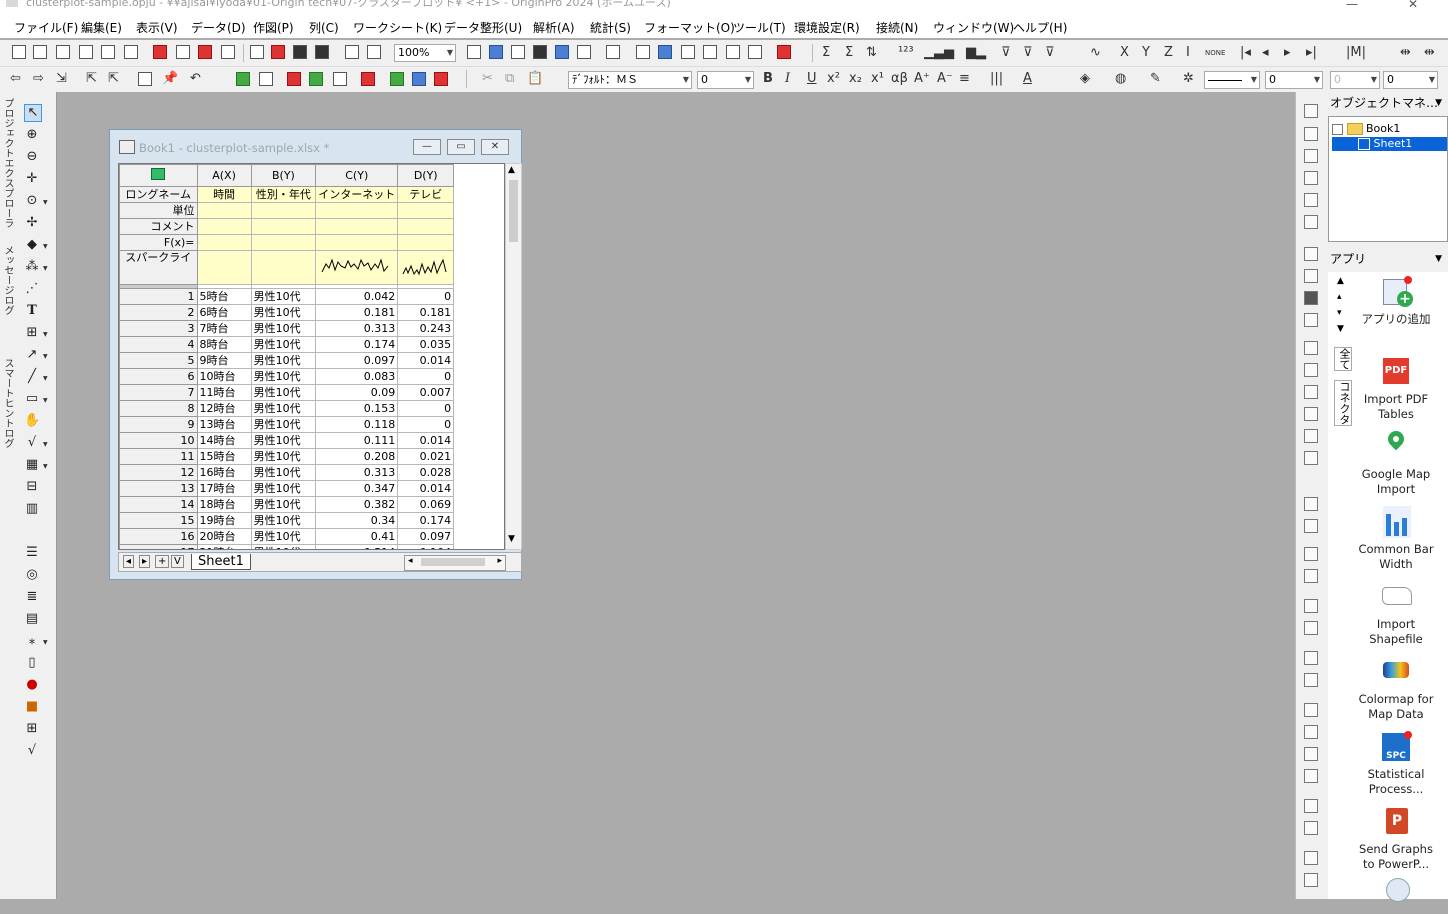 This screenshot has height=914, width=1448. Describe the element at coordinates (7, 280) in the screenshot. I see `tab-message-log: メッセージログ` at that location.